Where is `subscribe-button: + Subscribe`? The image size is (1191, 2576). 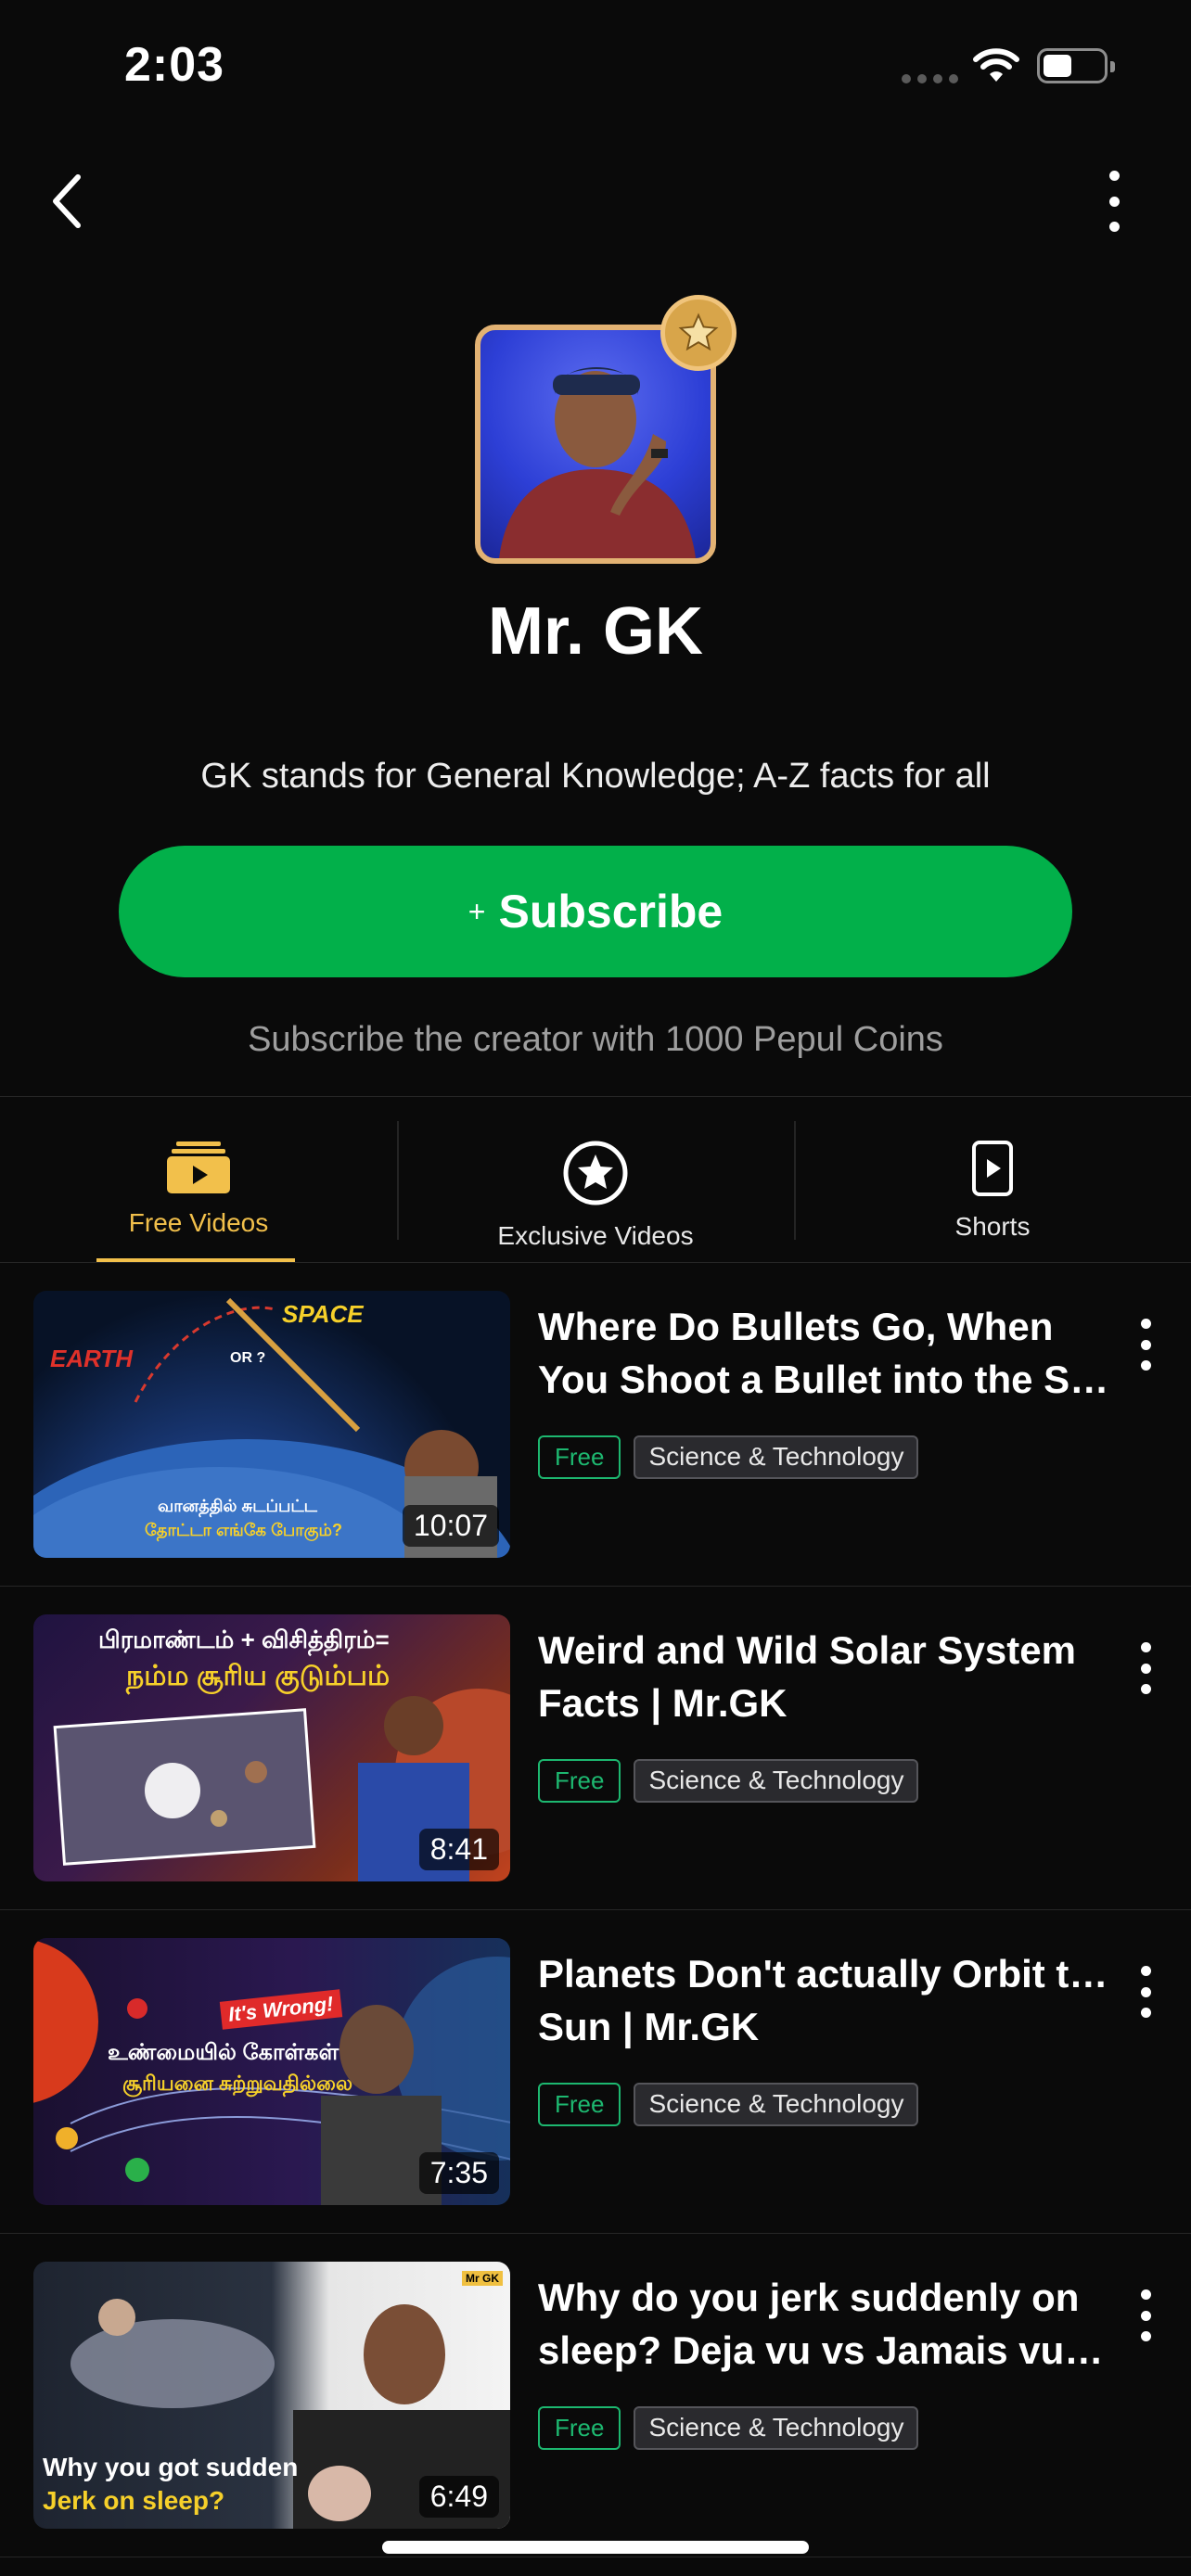
subscribe-button: + Subscribe is located at coordinates (595, 911).